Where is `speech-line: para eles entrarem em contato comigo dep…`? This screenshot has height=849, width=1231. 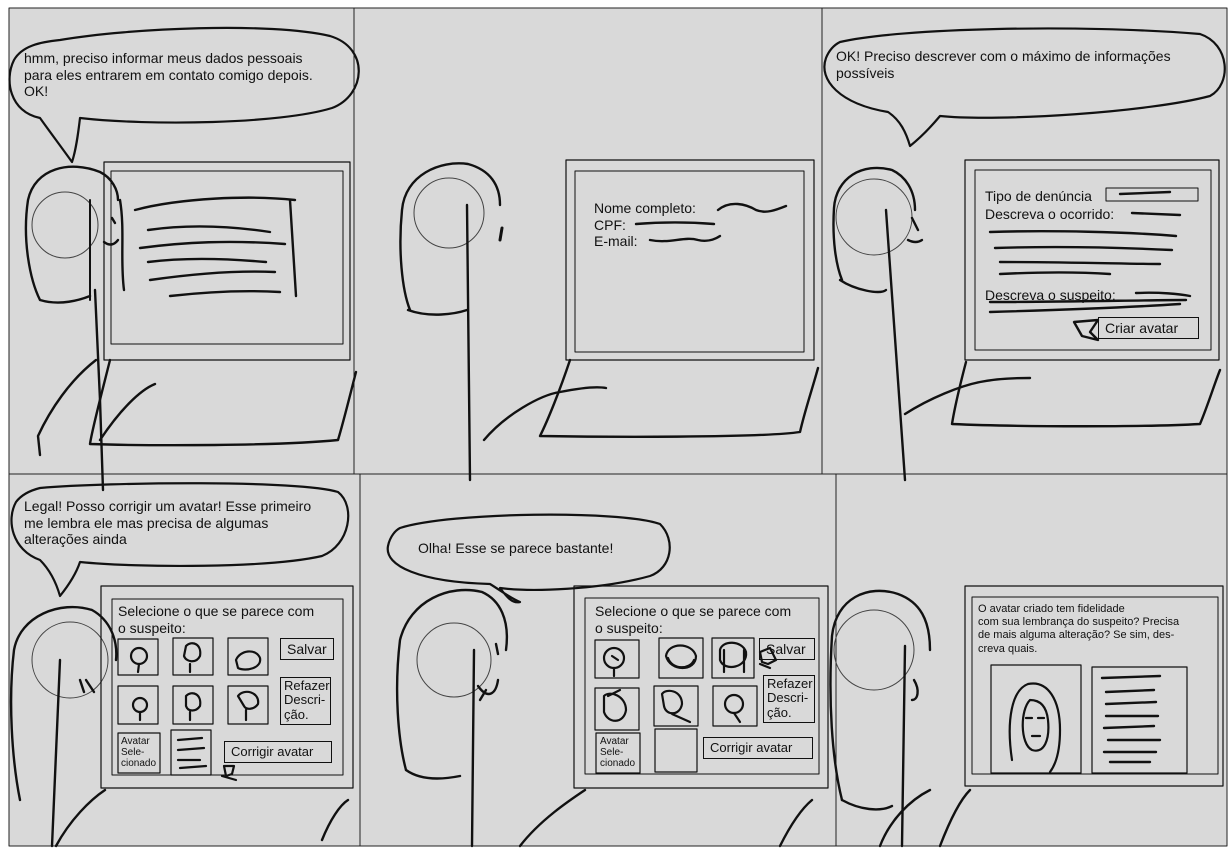
speech-line: para eles entrarem em contato comigo dep… is located at coordinates (168, 74).